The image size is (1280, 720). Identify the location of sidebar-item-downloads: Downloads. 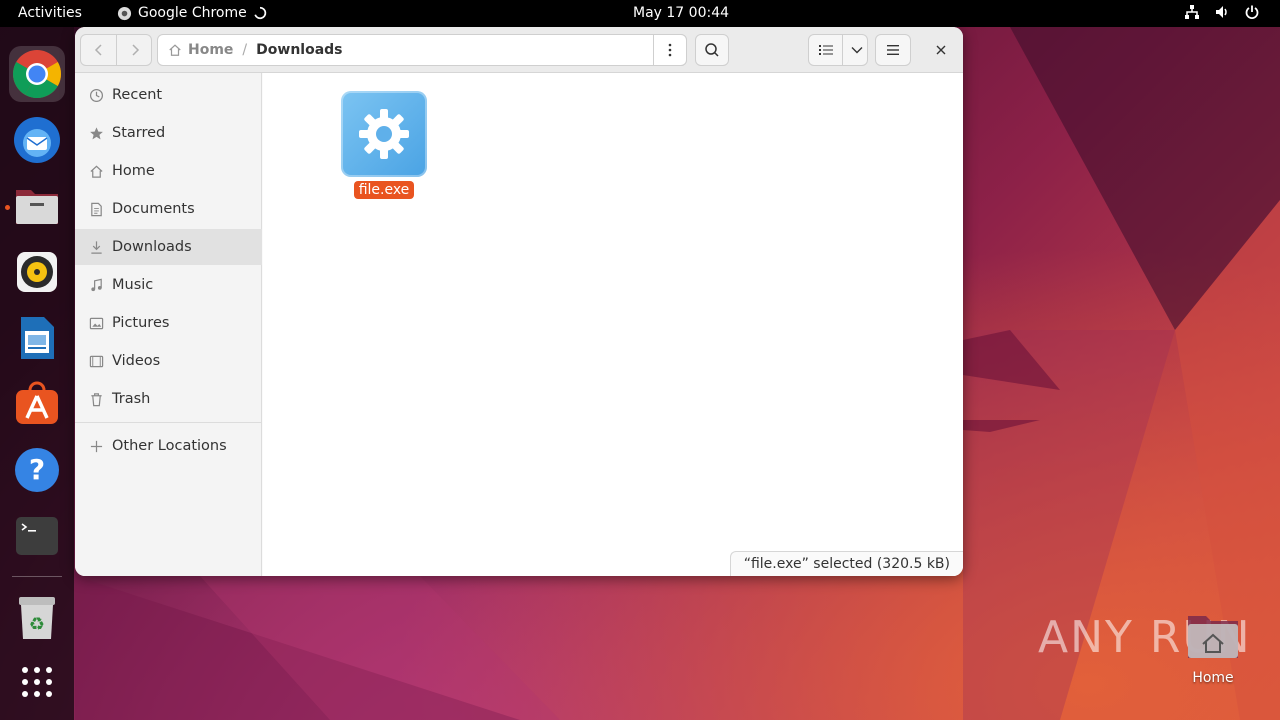
(168, 247).